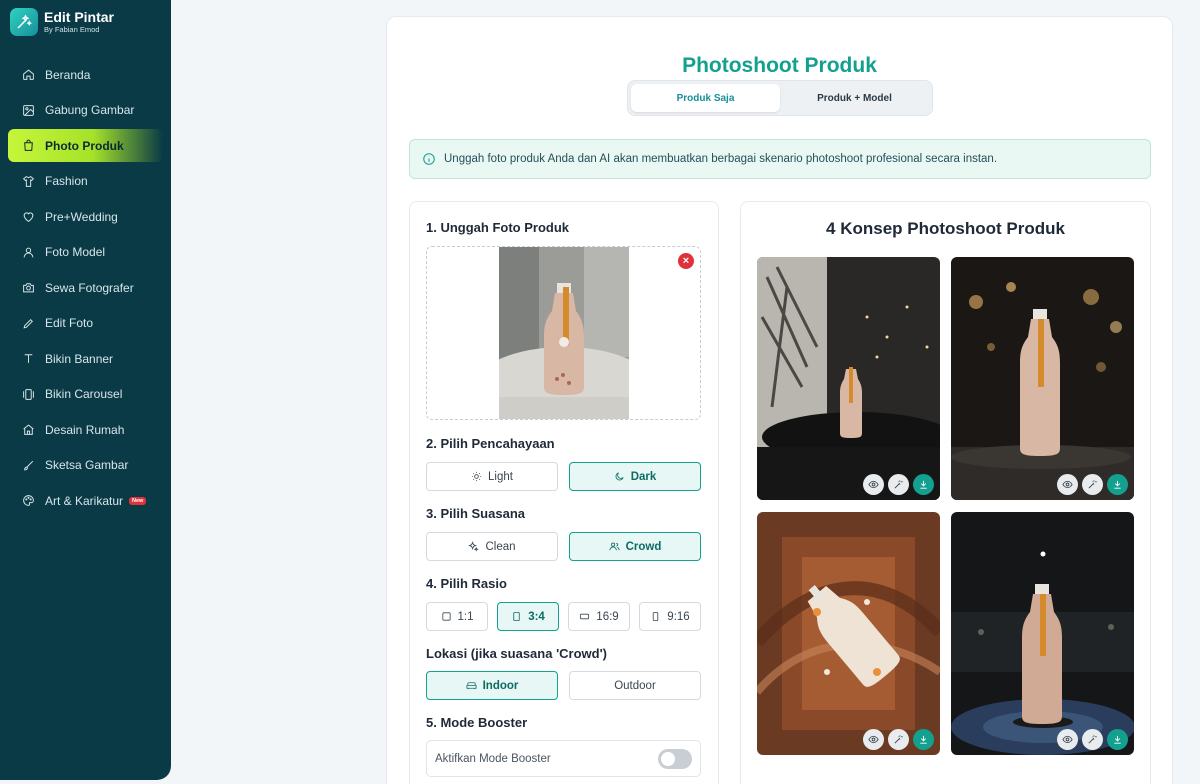  I want to click on sidebar-item-pre-wedding: Pre+Wedding, so click(85, 216).